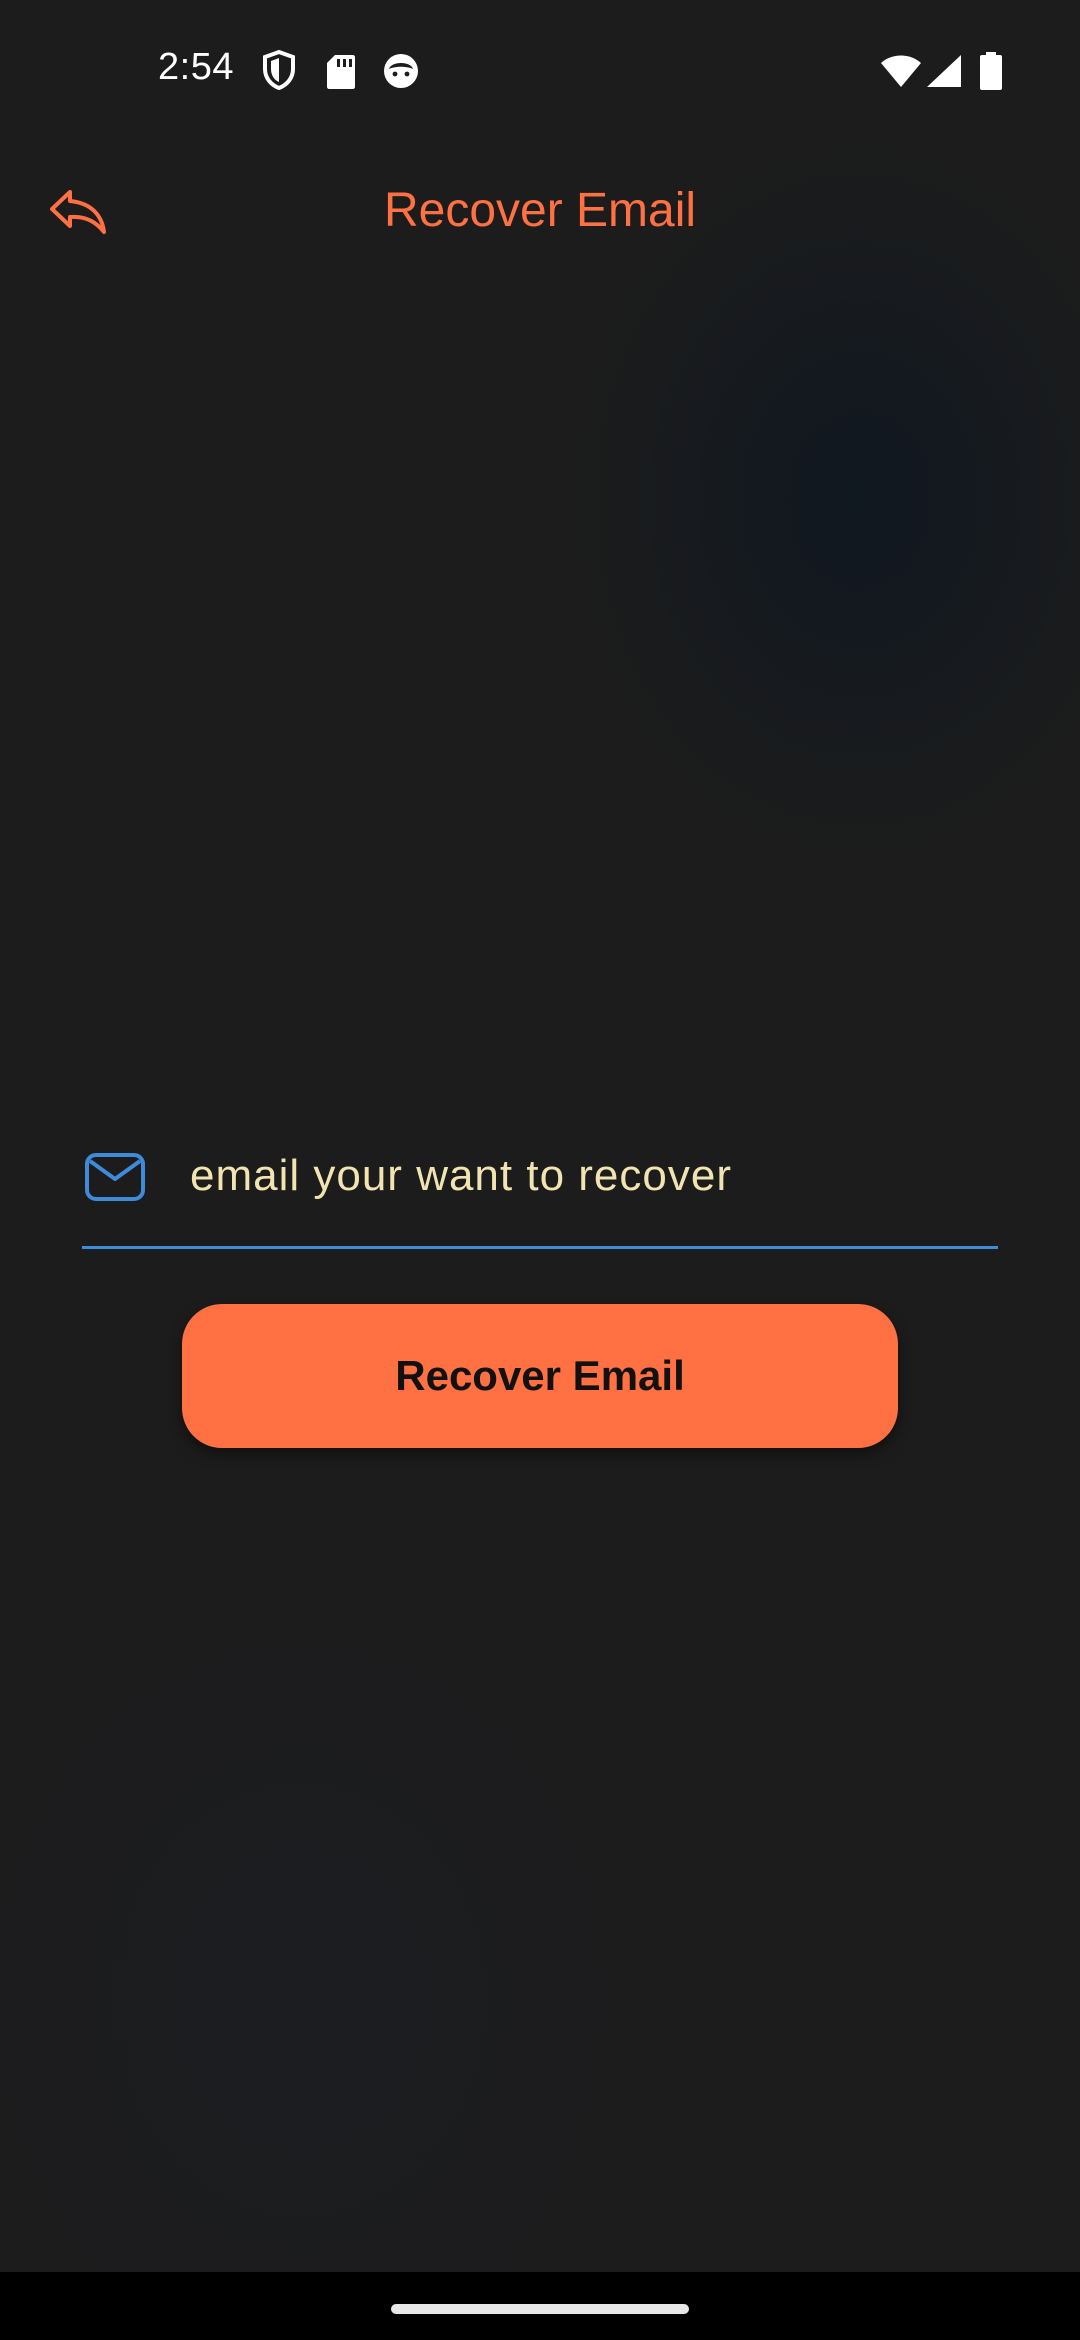 The image size is (1080, 2340). What do you see at coordinates (540, 70) in the screenshot?
I see `status-bar: 2:54` at bounding box center [540, 70].